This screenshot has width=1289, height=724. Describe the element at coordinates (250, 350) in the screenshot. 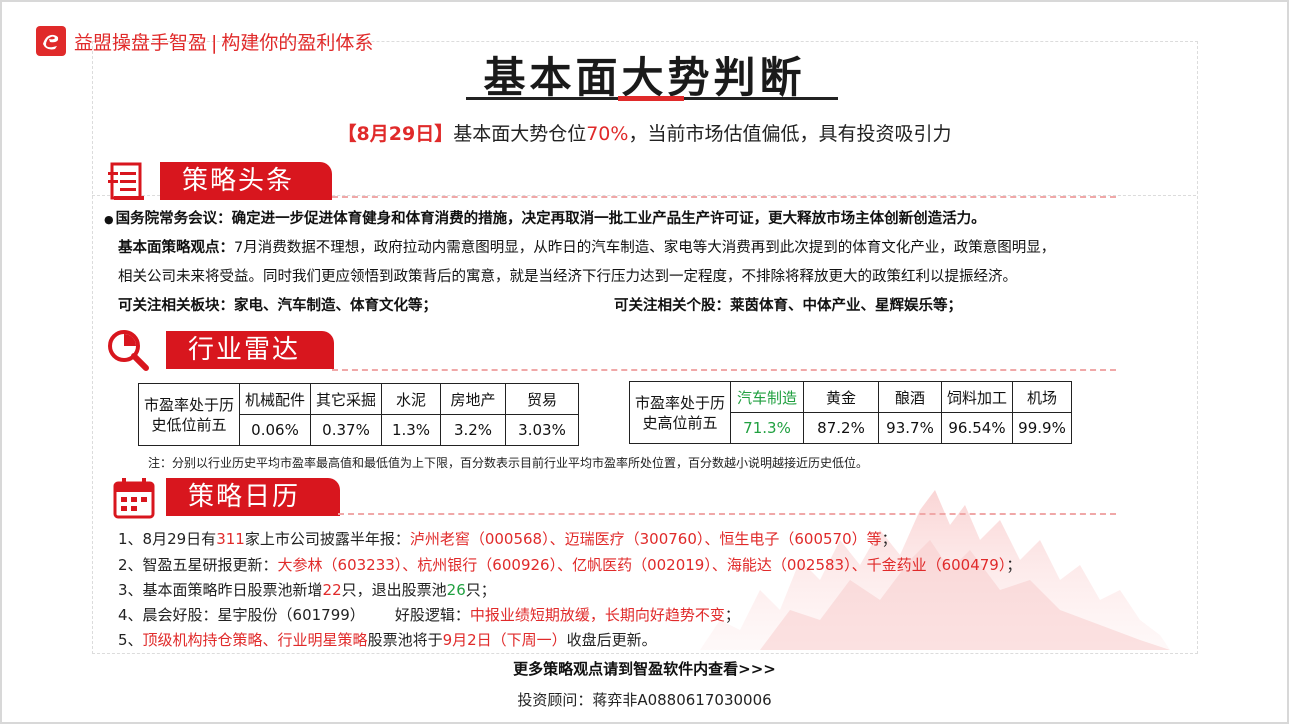

I see `section-industry-radar: 行业雷达` at that location.